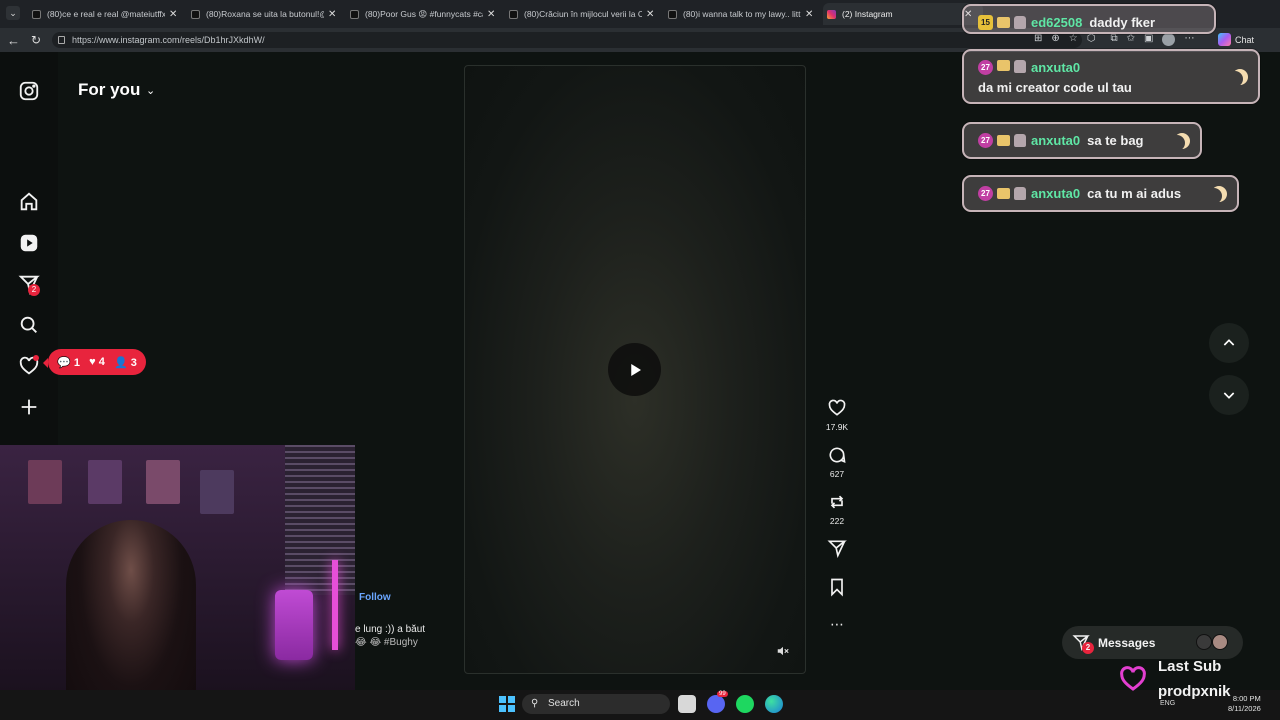 This screenshot has height=720, width=1280. I want to click on instagram-logo-icon, so click(29, 91).